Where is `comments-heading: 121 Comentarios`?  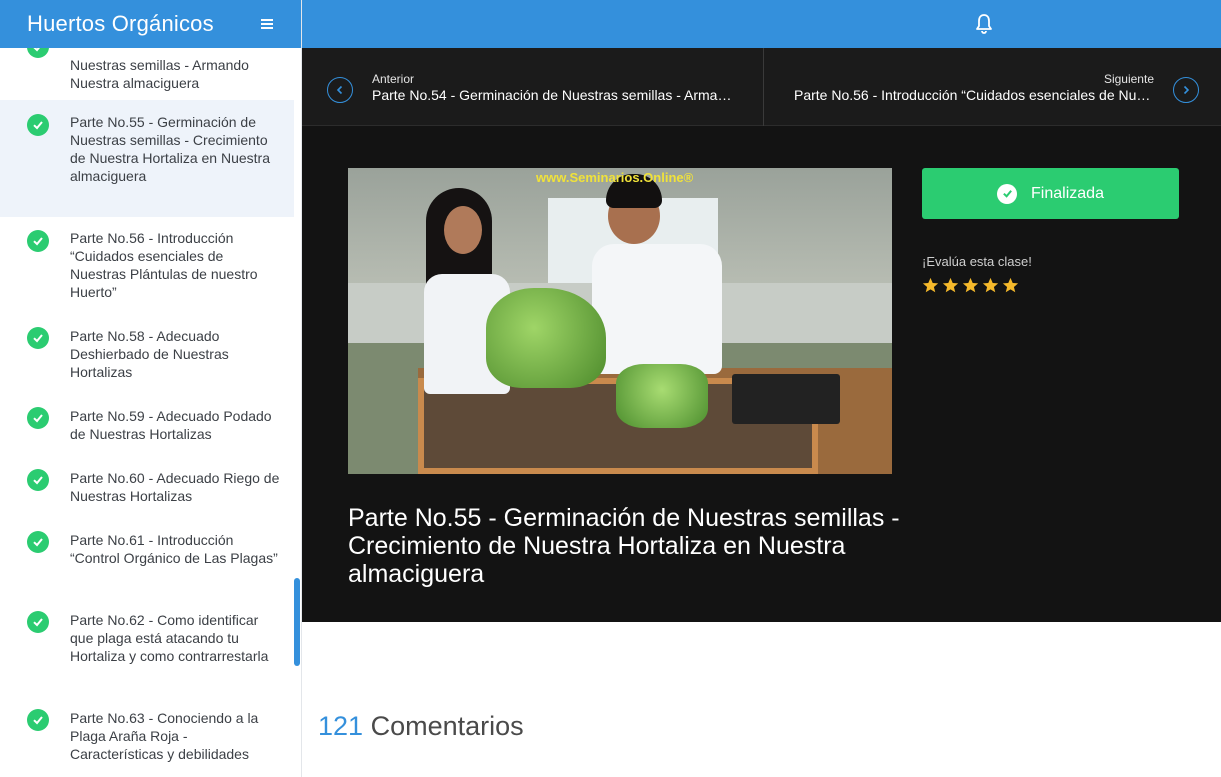
comments-heading: 121 Comentarios is located at coordinates (421, 726).